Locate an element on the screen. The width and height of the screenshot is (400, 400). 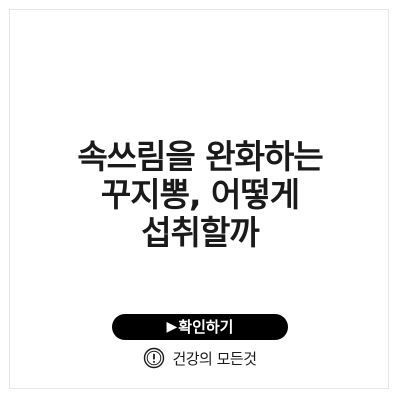
brand: 건강의 모든것 is located at coordinates (200, 358).